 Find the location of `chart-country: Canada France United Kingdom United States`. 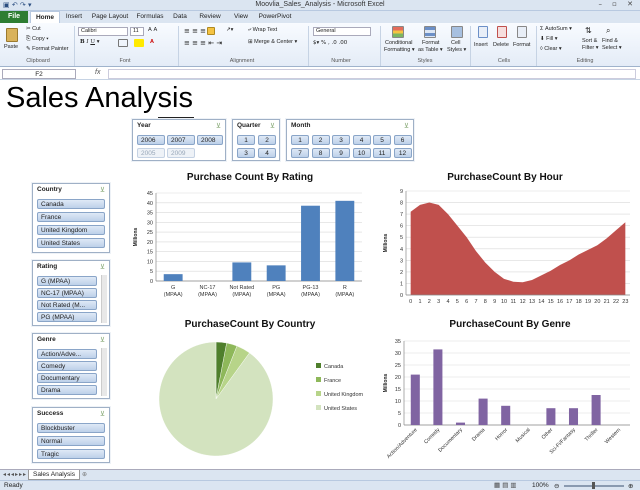

chart-country: Canada France United Kingdom United States is located at coordinates (265, 398).